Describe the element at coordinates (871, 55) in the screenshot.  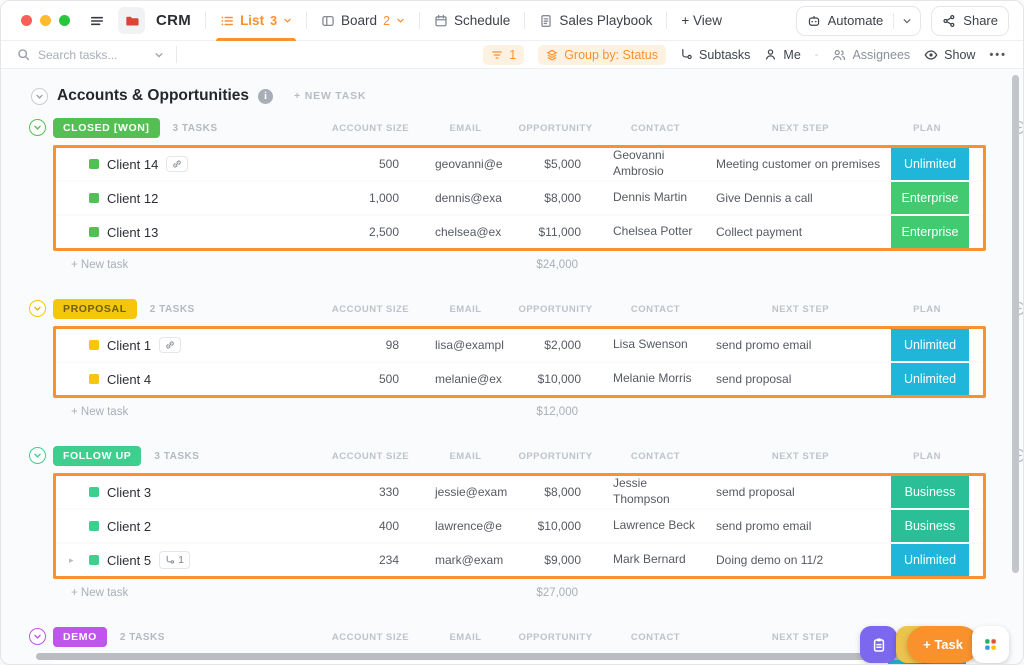
I see `assignees-filter: Assignees` at that location.